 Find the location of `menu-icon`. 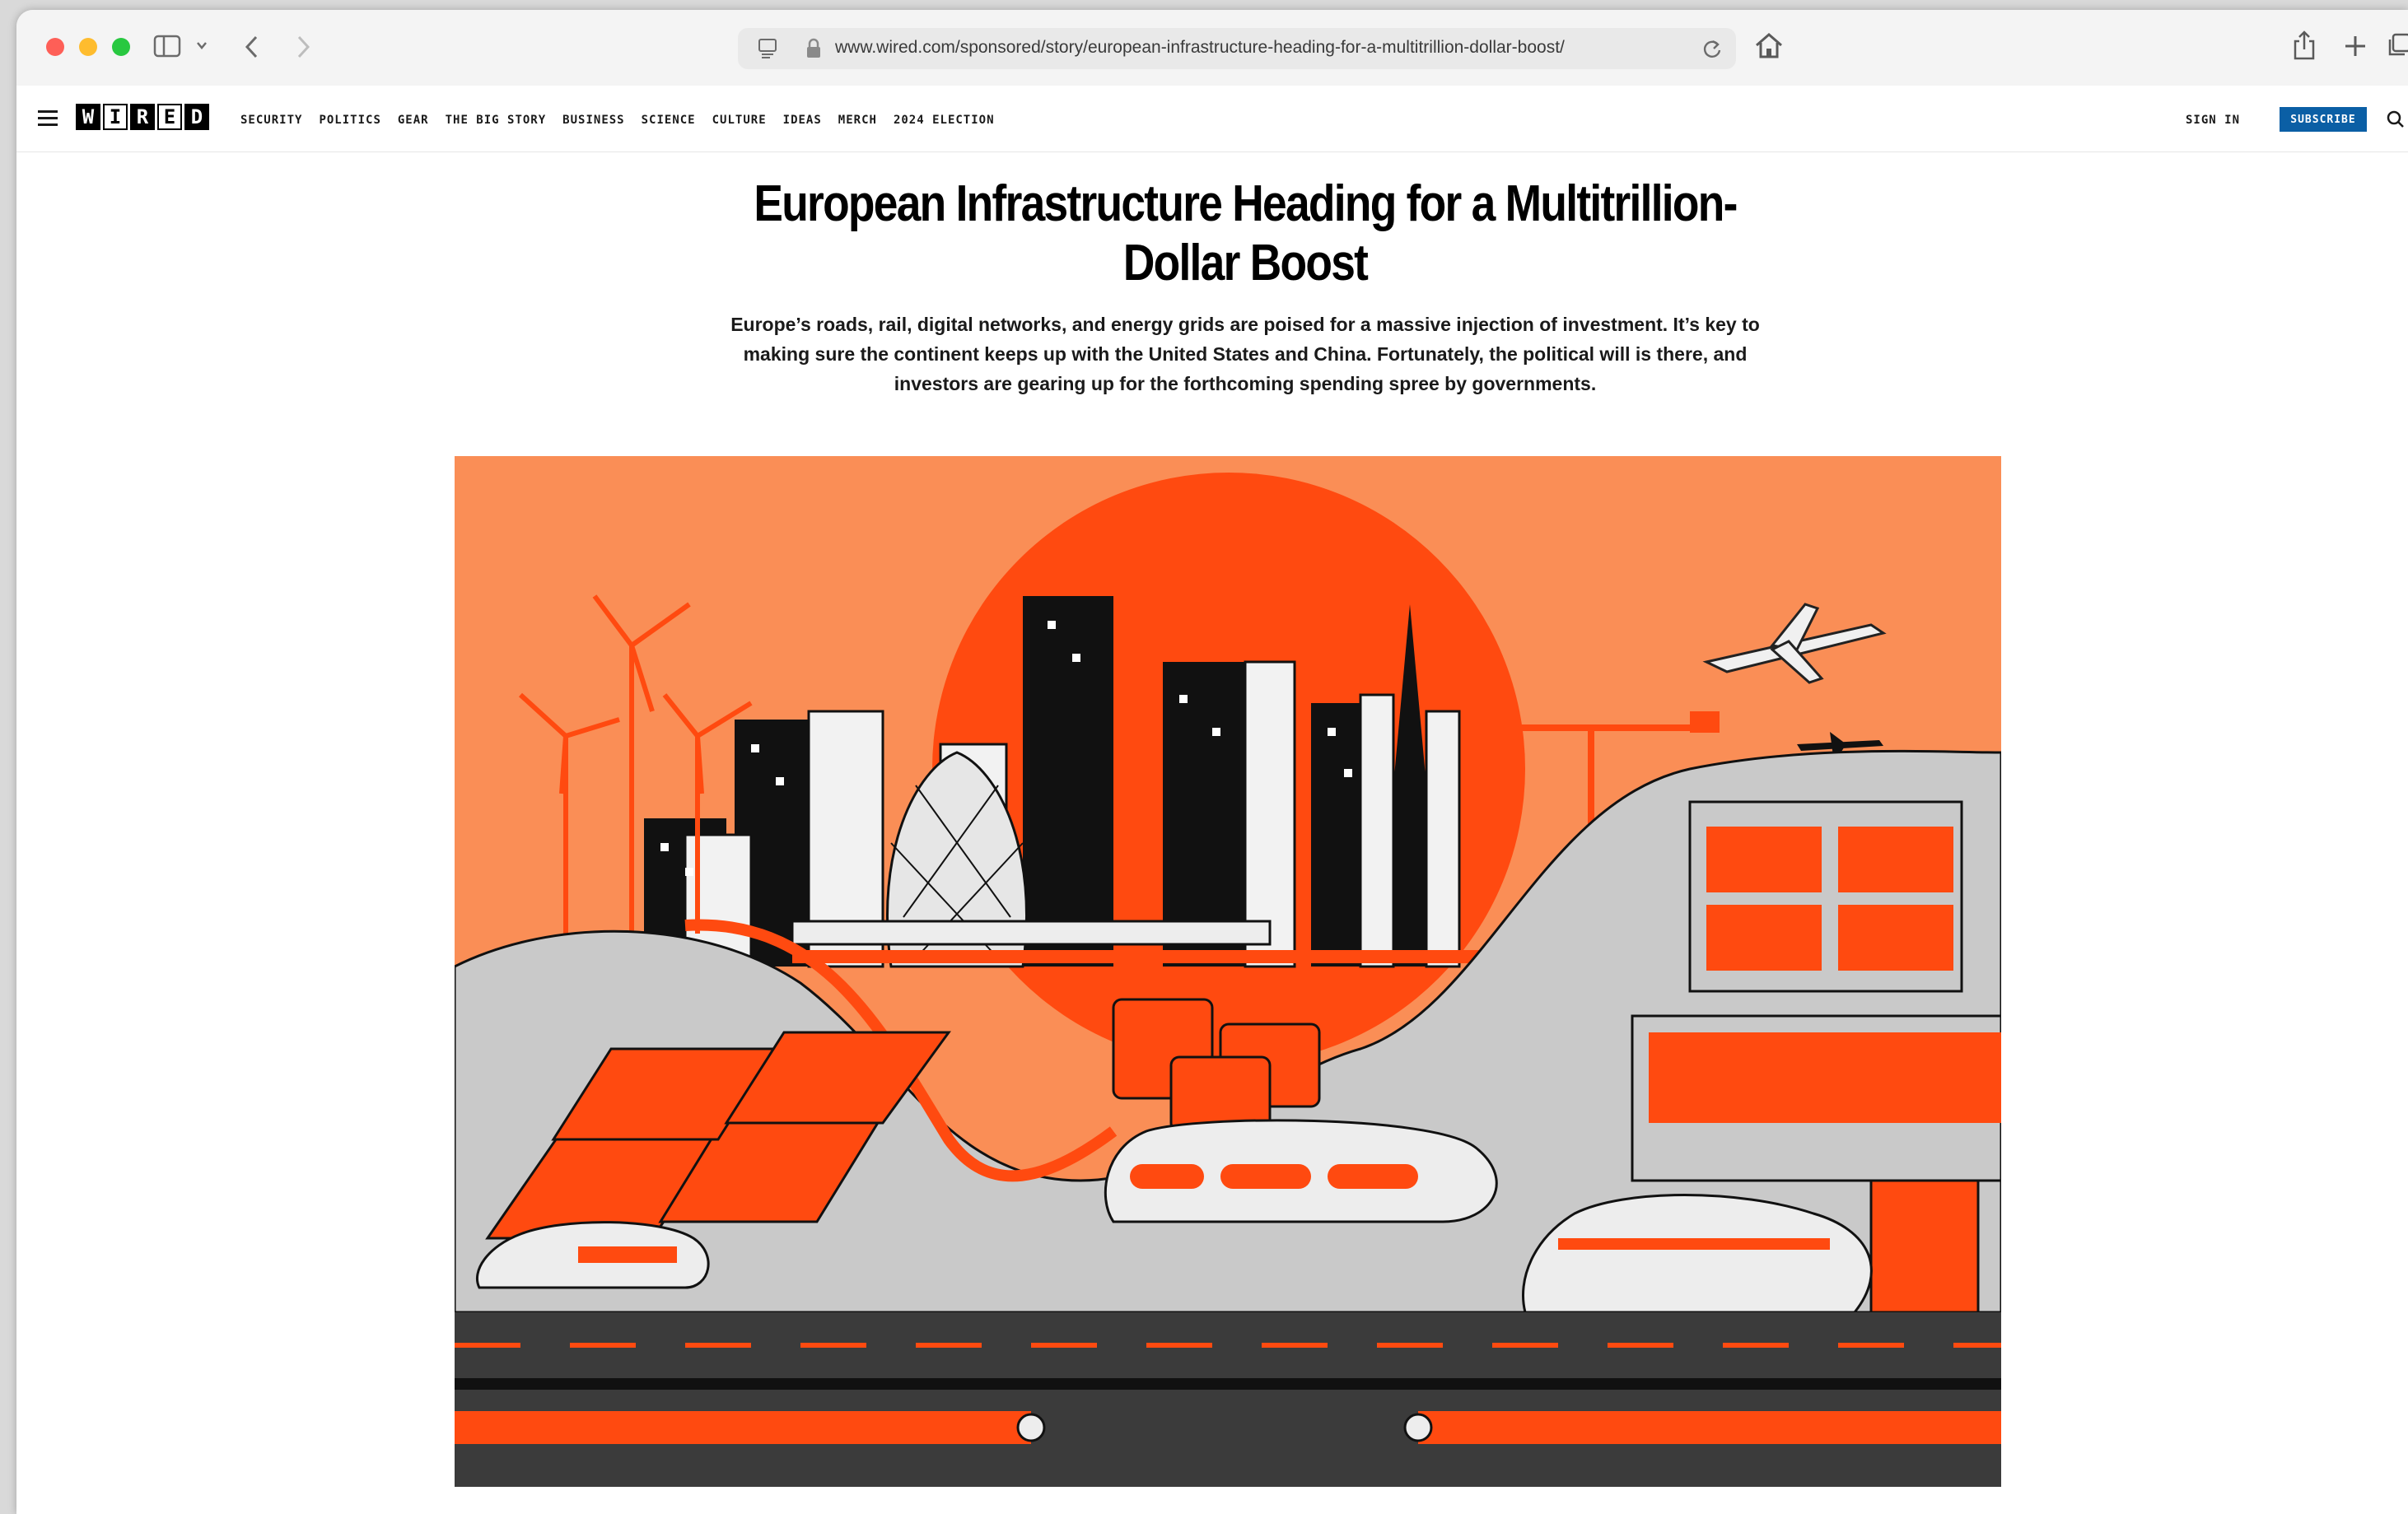

menu-icon is located at coordinates (48, 120).